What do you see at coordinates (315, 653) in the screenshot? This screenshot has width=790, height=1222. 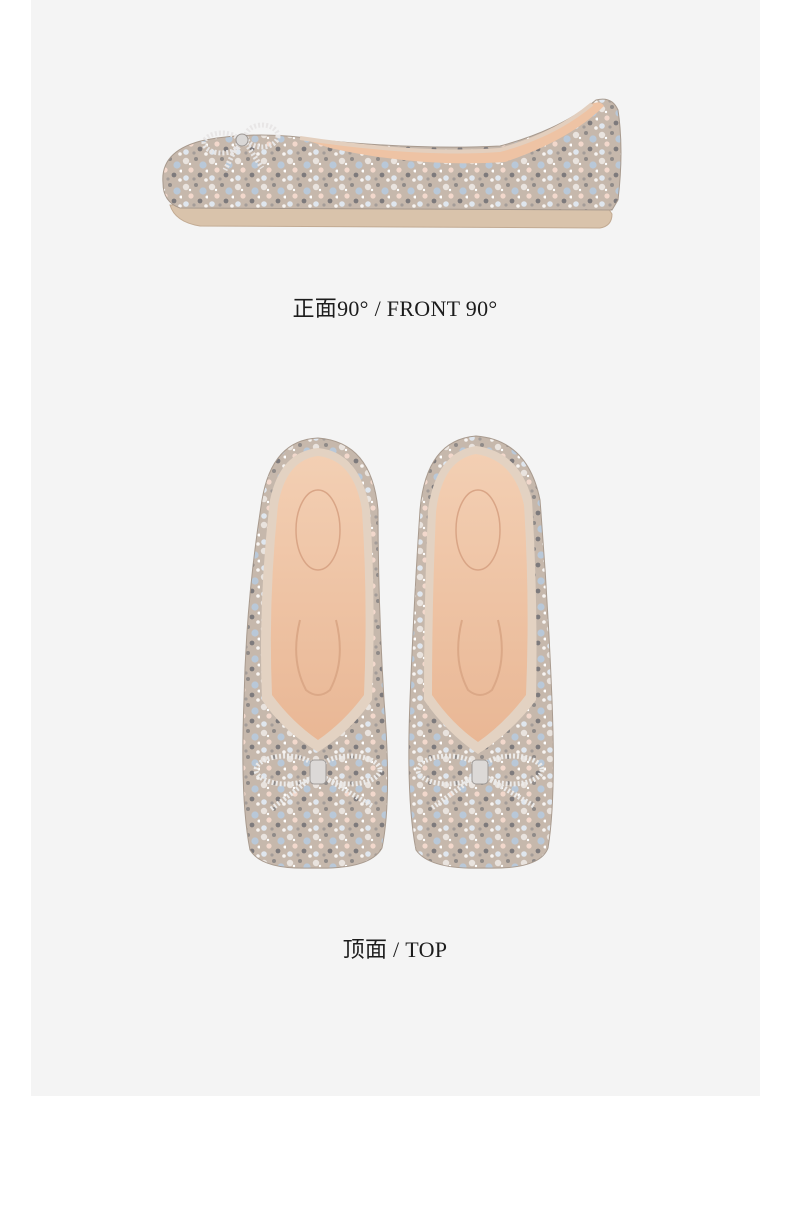 I see `shoe-top-view-left` at bounding box center [315, 653].